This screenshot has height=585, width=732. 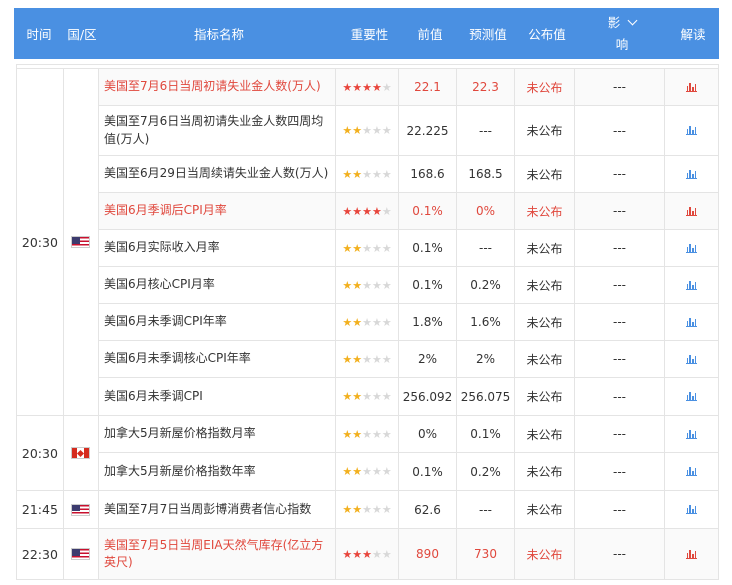 What do you see at coordinates (217, 396) in the screenshot?
I see `indicator-name: 美国6月未季调CPI` at bounding box center [217, 396].